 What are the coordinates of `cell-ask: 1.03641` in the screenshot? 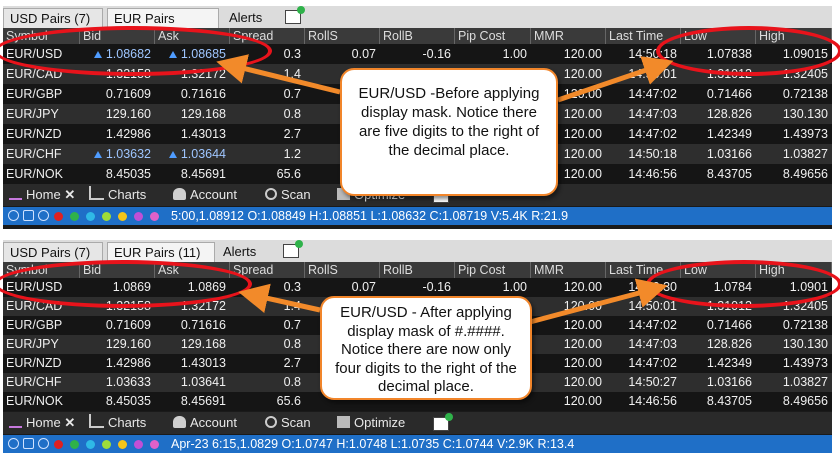 It's located at (192, 382).